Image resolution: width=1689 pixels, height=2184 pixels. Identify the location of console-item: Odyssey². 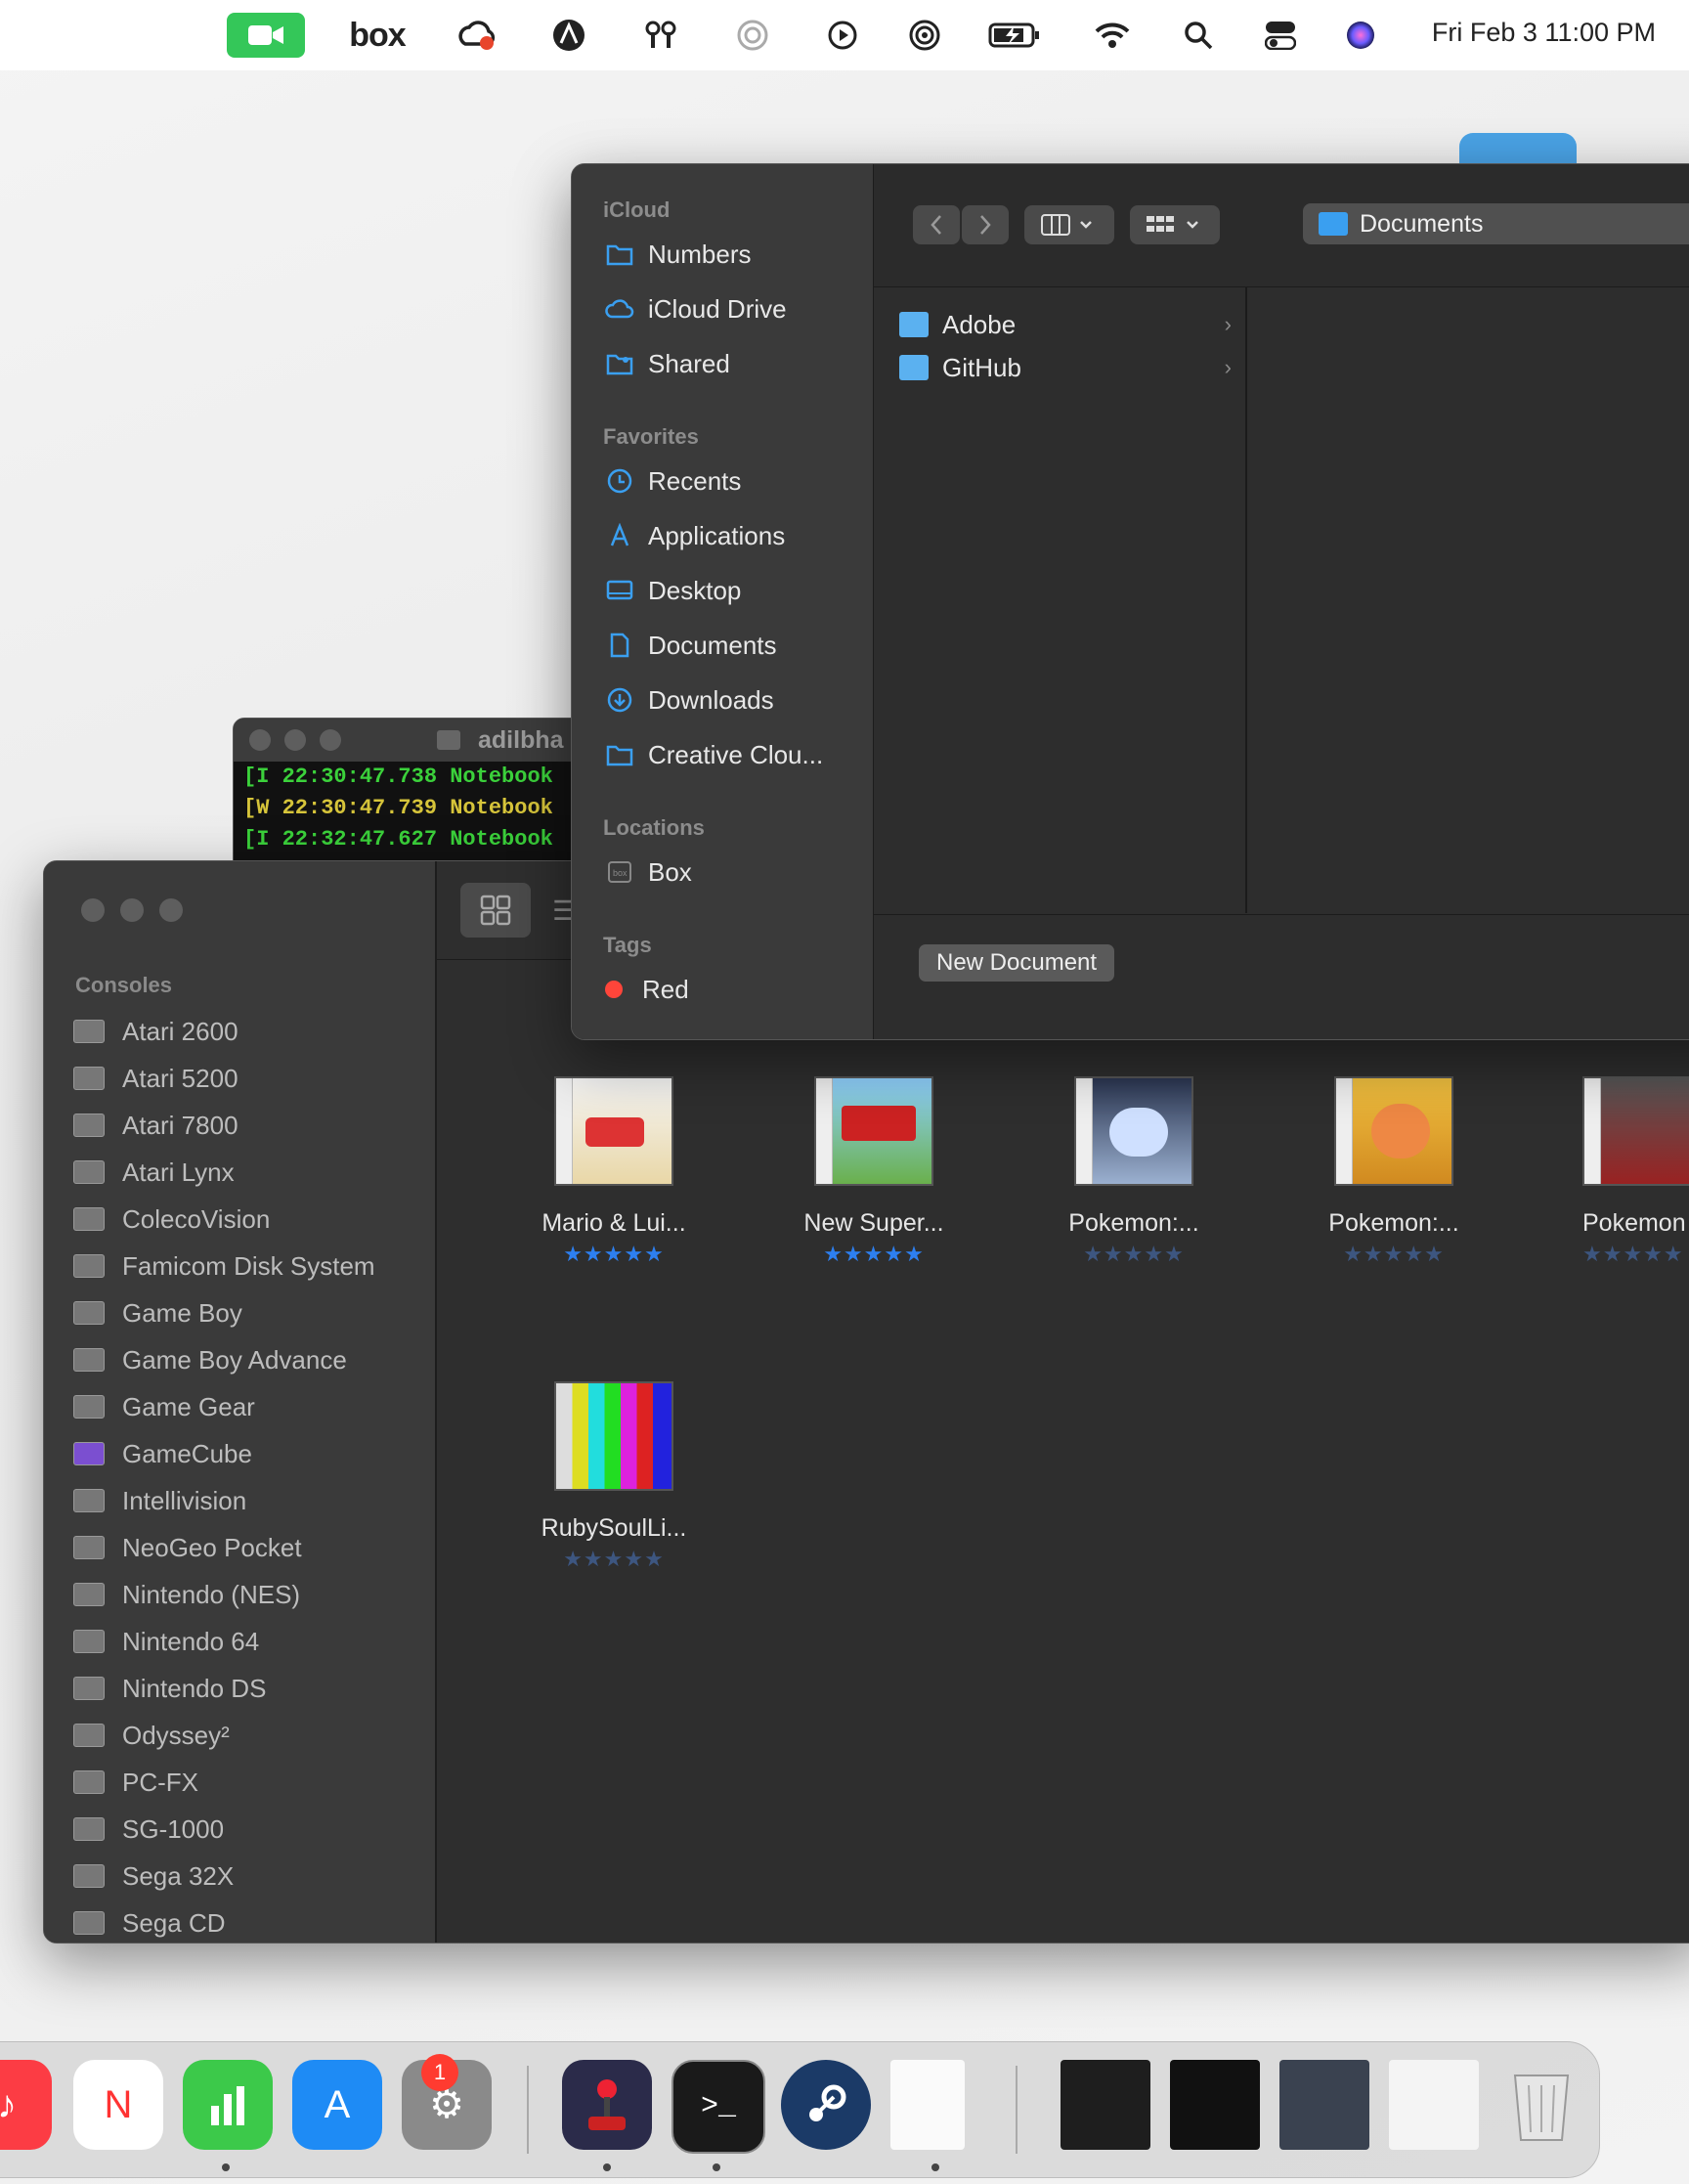
(151, 1735).